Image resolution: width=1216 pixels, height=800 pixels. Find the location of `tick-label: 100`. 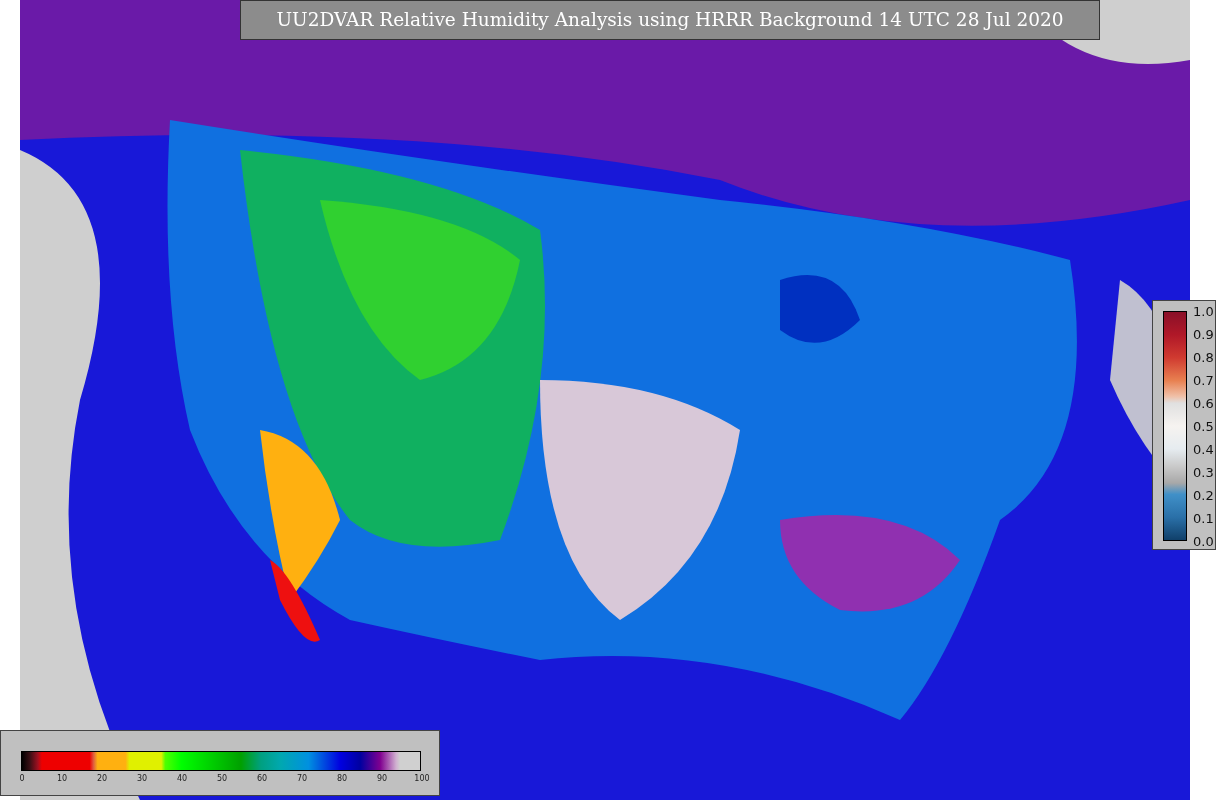

tick-label: 100 is located at coordinates (422, 779).